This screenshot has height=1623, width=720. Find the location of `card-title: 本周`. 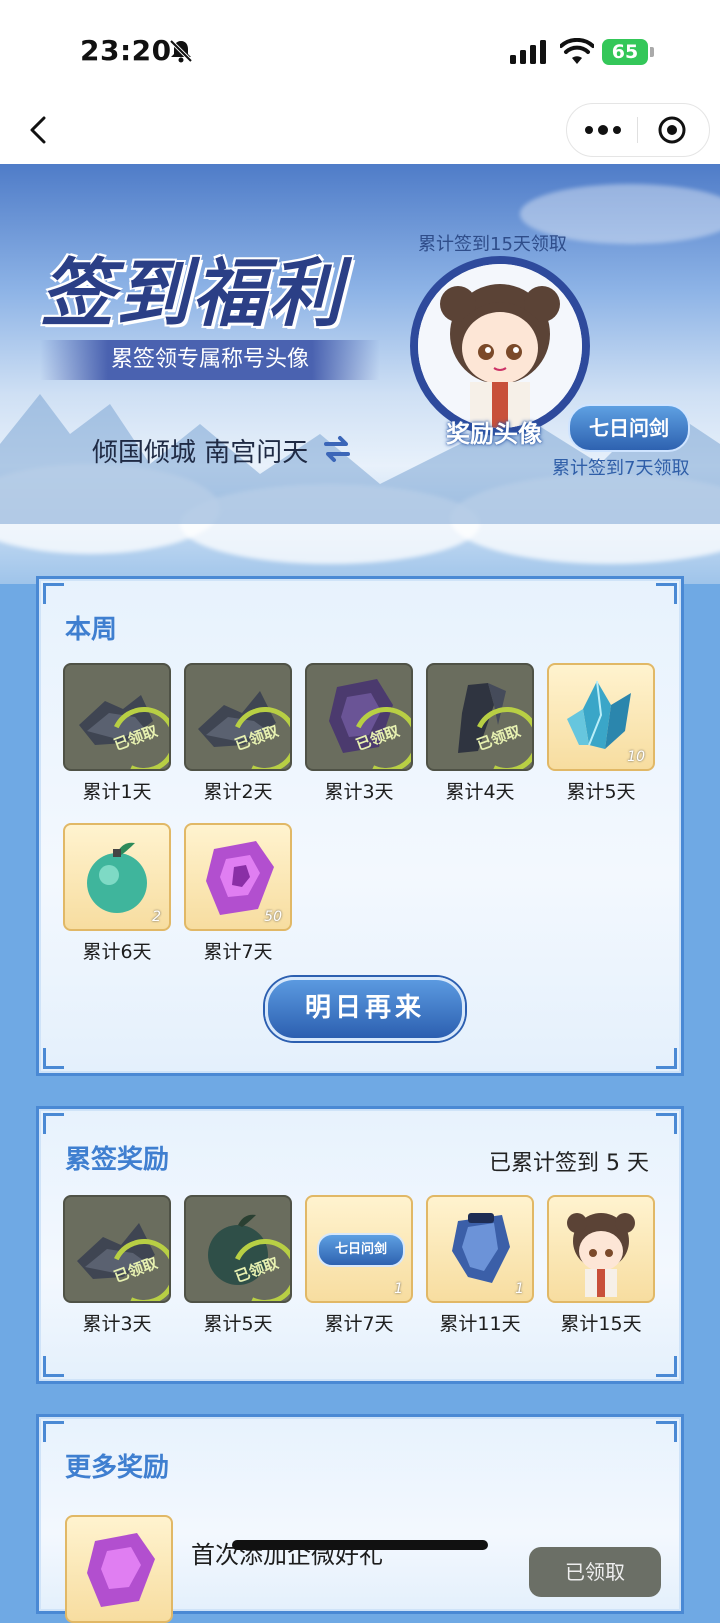

card-title: 本周 is located at coordinates (91, 630).